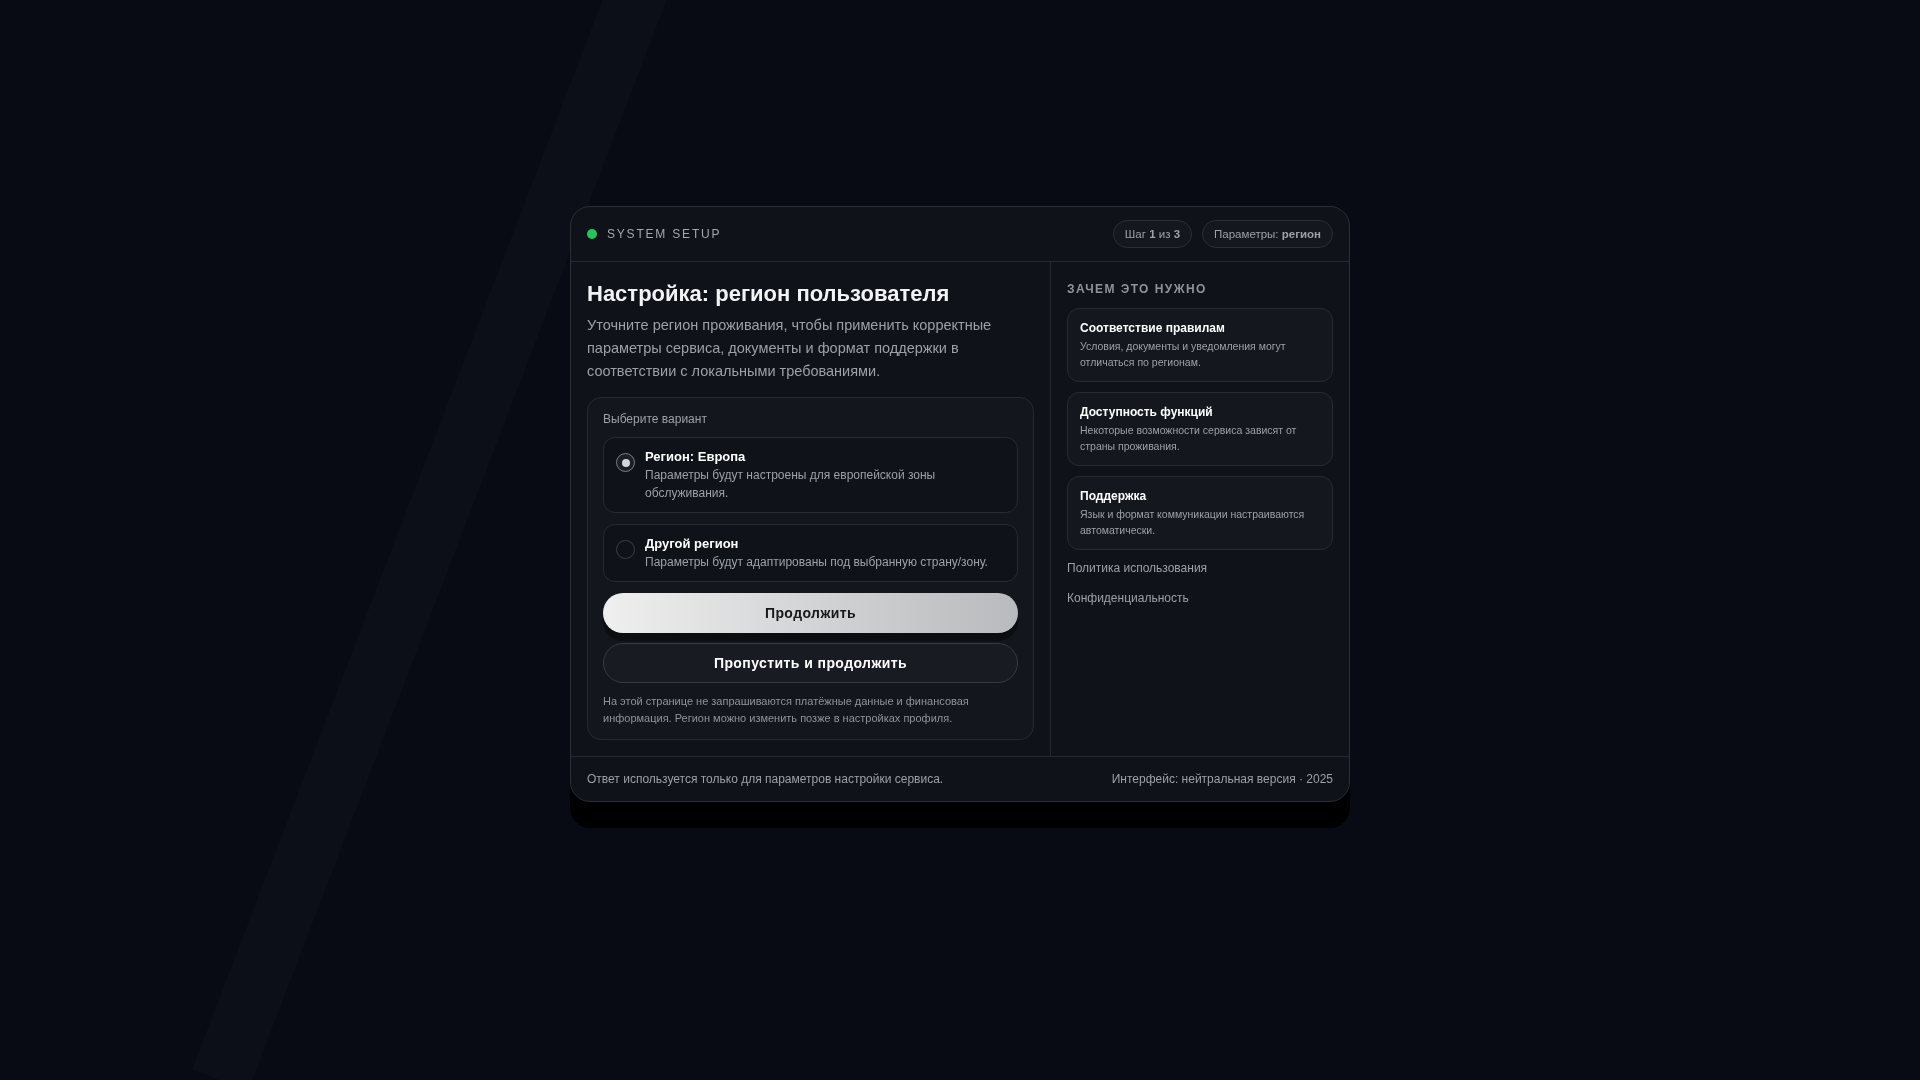 The width and height of the screenshot is (1920, 1080). What do you see at coordinates (1137, 568) in the screenshot?
I see `sidebar-link: Политика использования` at bounding box center [1137, 568].